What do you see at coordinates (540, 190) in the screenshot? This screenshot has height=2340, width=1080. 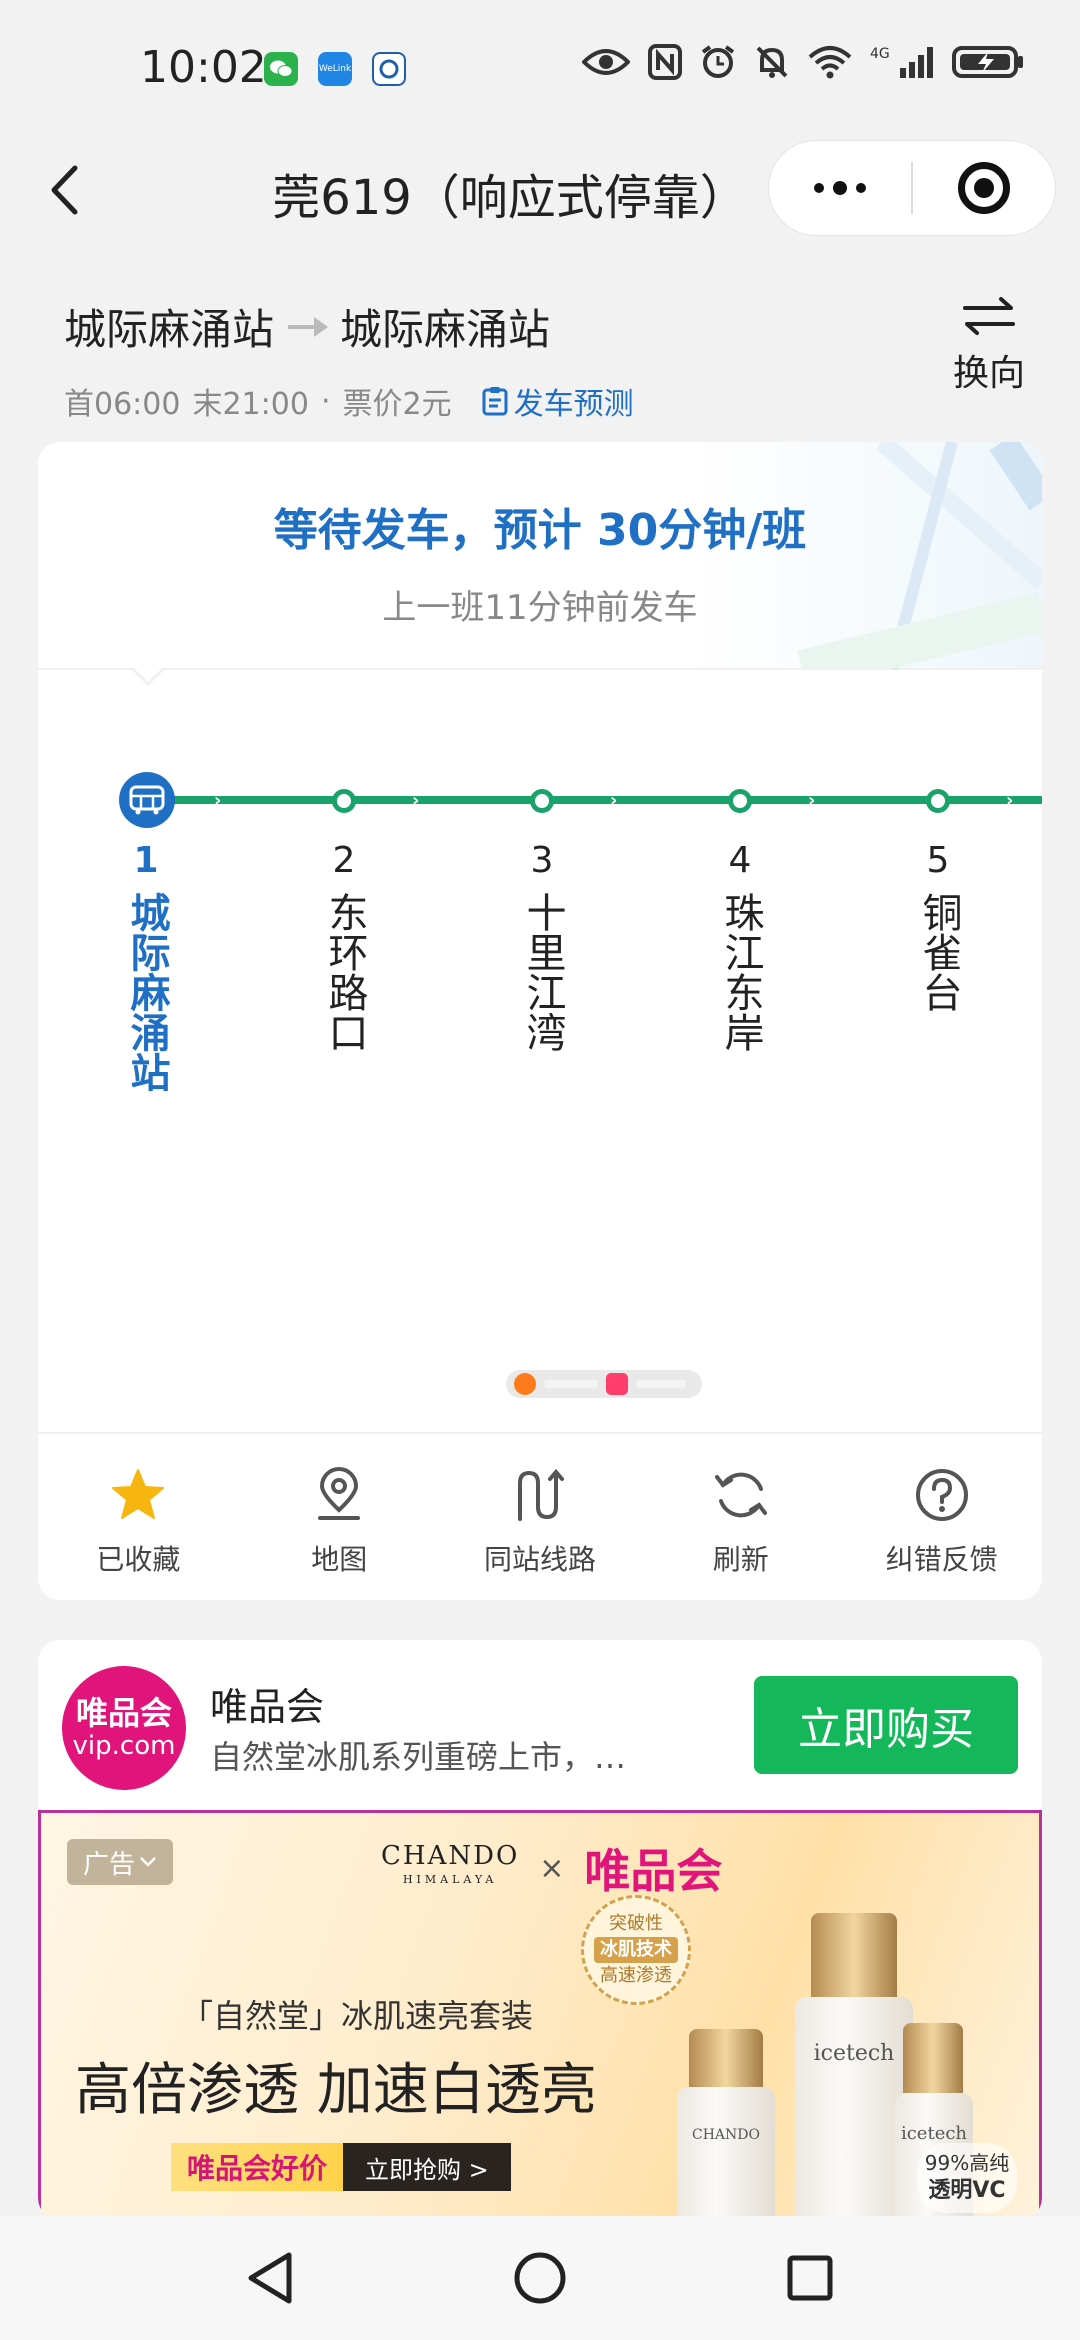 I see `title-bar: 莞619（响应式停靠）` at bounding box center [540, 190].